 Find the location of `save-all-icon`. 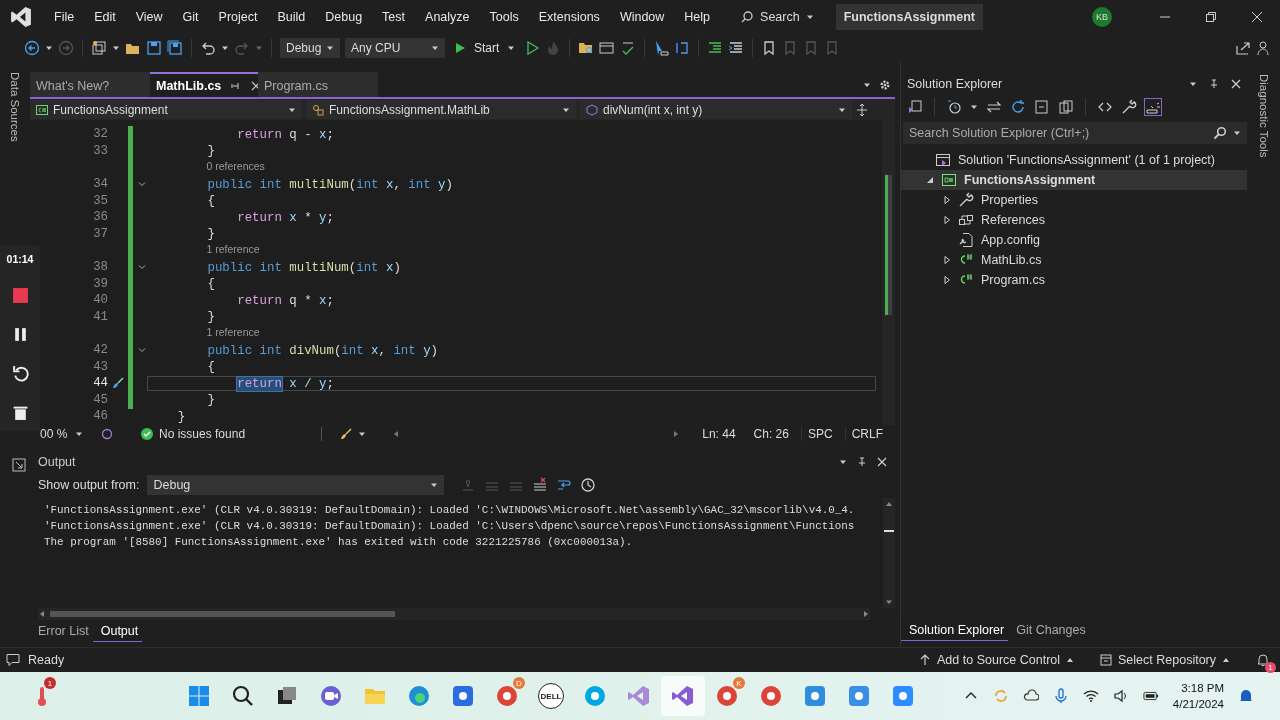

save-all-icon is located at coordinates (175, 48).